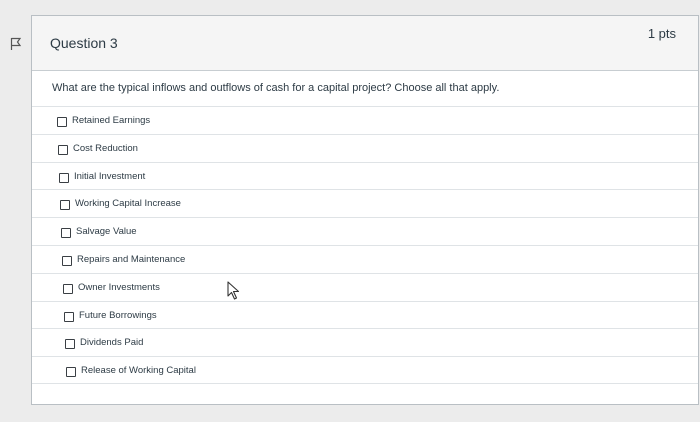 The image size is (700, 422). I want to click on question-points: 1 pts, so click(661, 33).